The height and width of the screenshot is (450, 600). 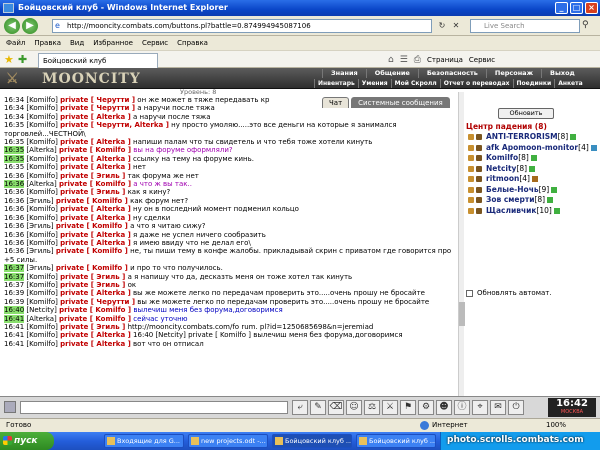 I want to click on forward-button: ▶, so click(x=30, y=26).